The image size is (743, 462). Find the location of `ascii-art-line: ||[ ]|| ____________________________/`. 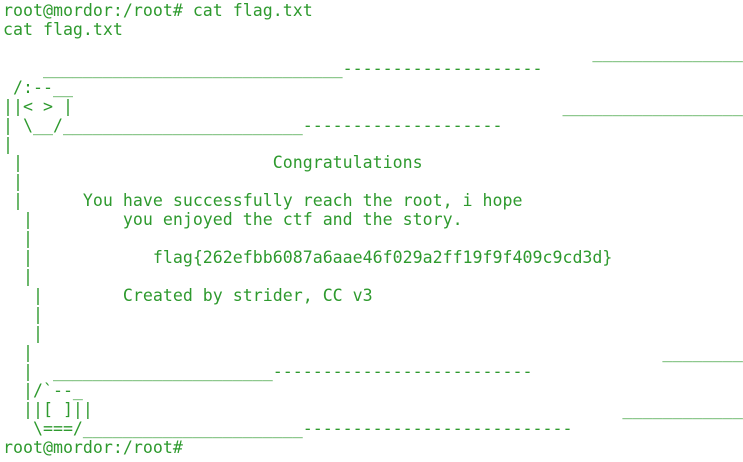

ascii-art-line: ||[ ]|| ____________________________/ is located at coordinates (382, 409).